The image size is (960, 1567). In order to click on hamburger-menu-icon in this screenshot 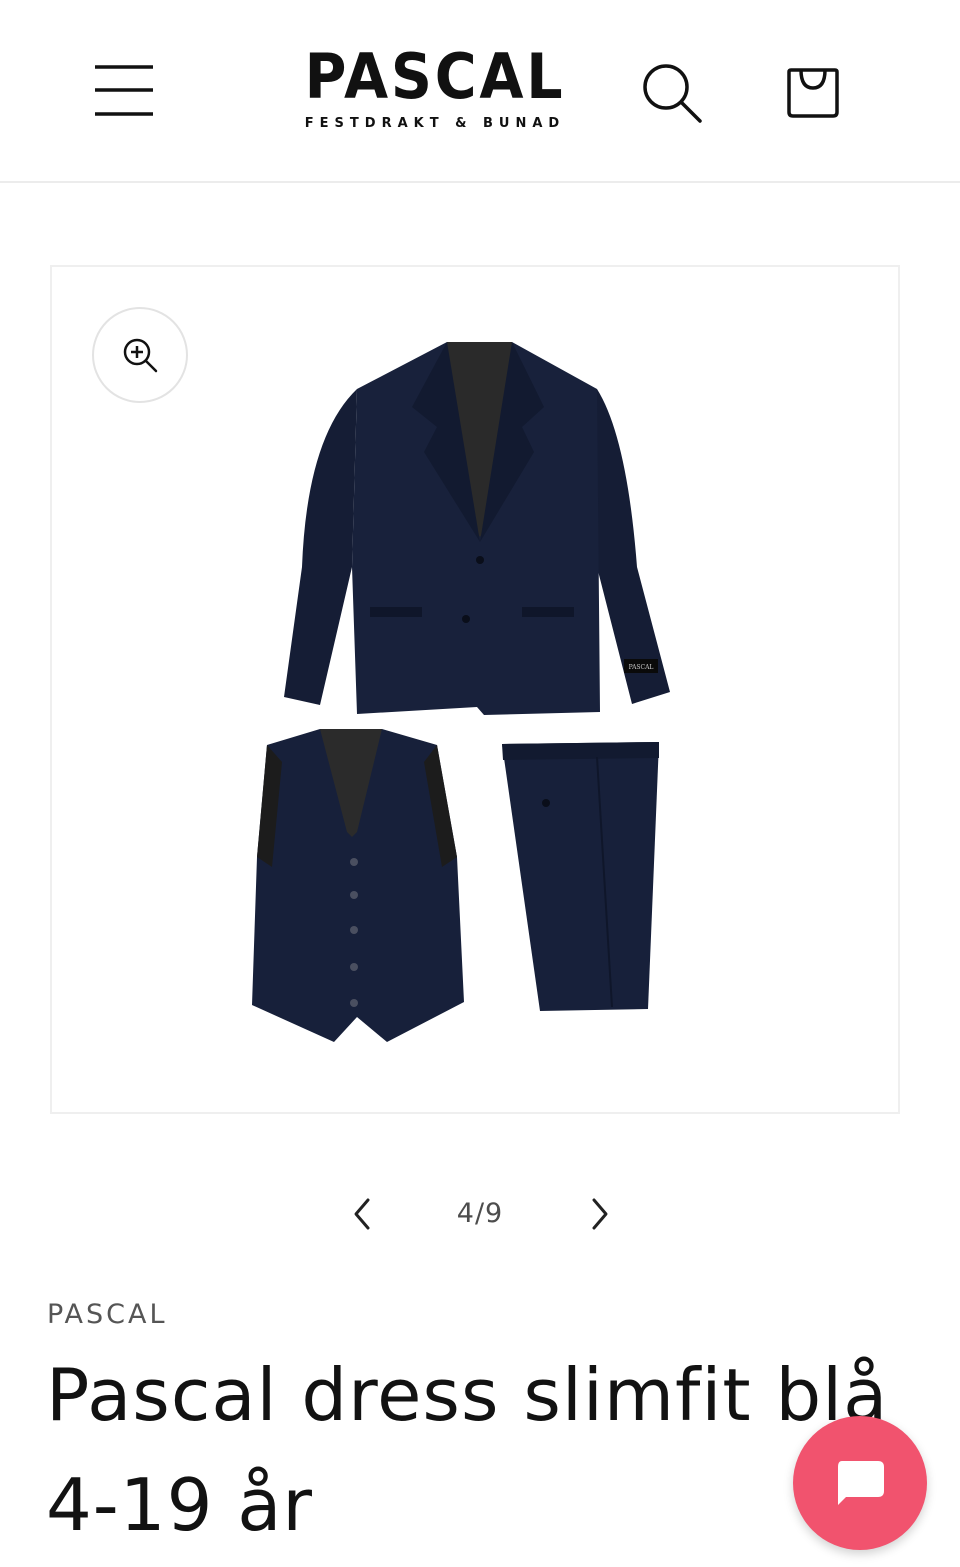, I will do `click(124, 90)`.